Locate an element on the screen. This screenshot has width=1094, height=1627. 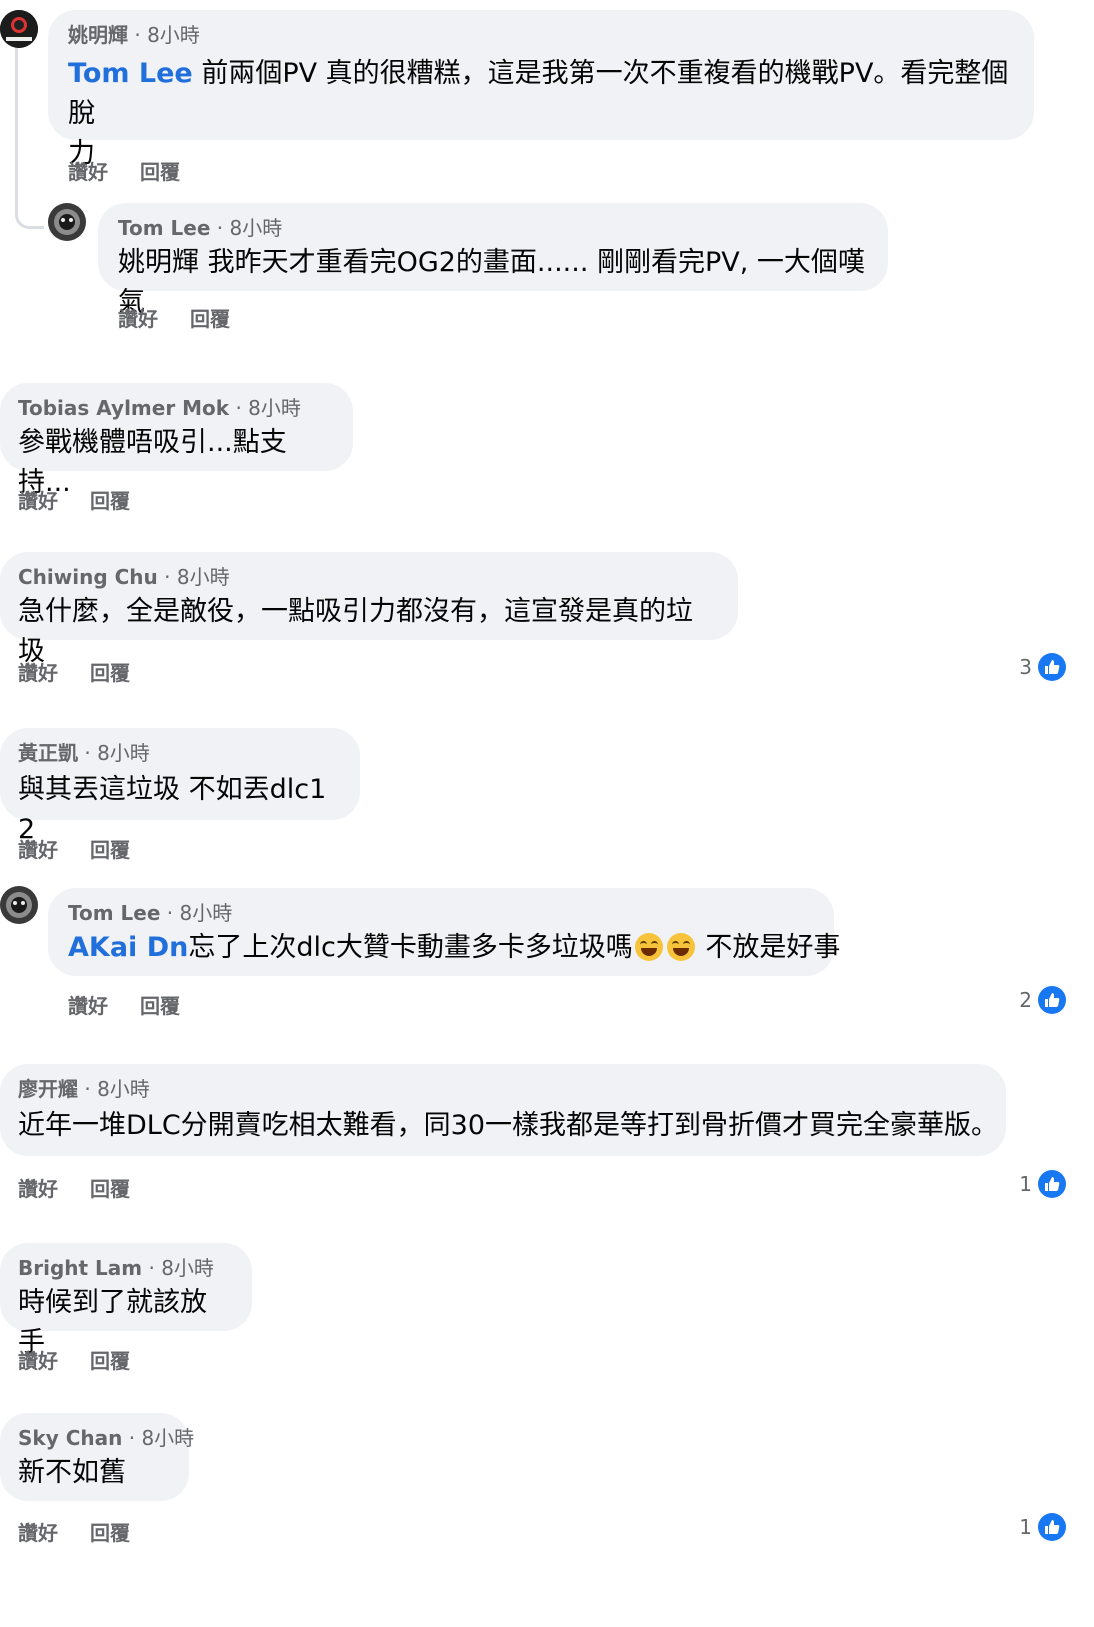
comment-author: 廖开耀 is located at coordinates (48, 1089).